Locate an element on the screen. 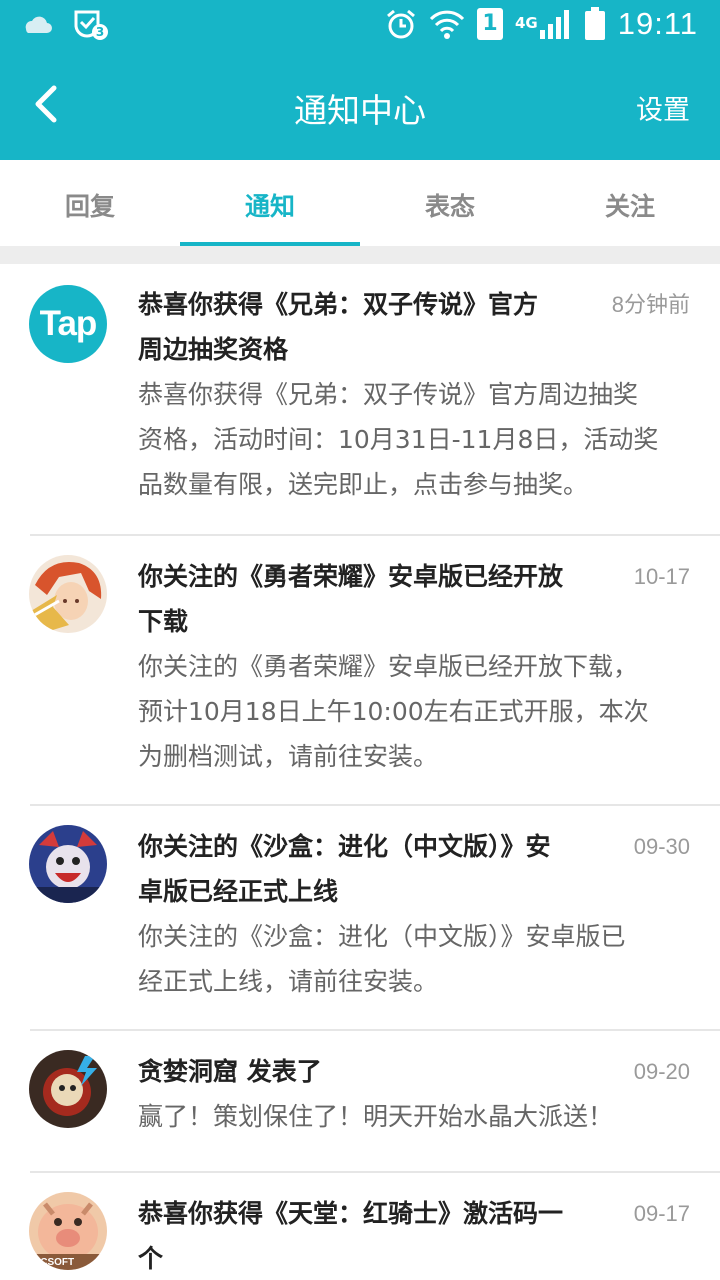  notification-shield-icon: 3 is located at coordinates (90, 24).